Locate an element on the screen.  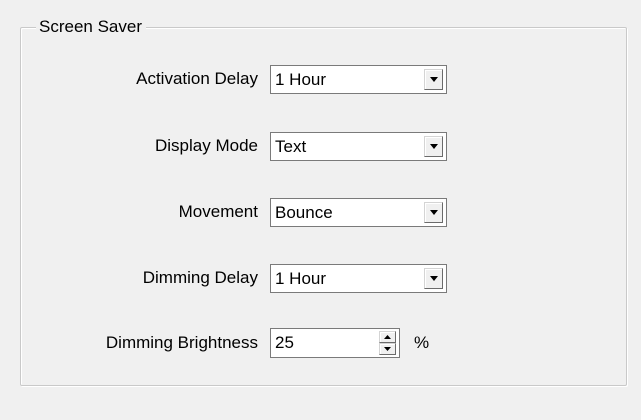
activation-delay-select: 1 Hour is located at coordinates (358, 79).